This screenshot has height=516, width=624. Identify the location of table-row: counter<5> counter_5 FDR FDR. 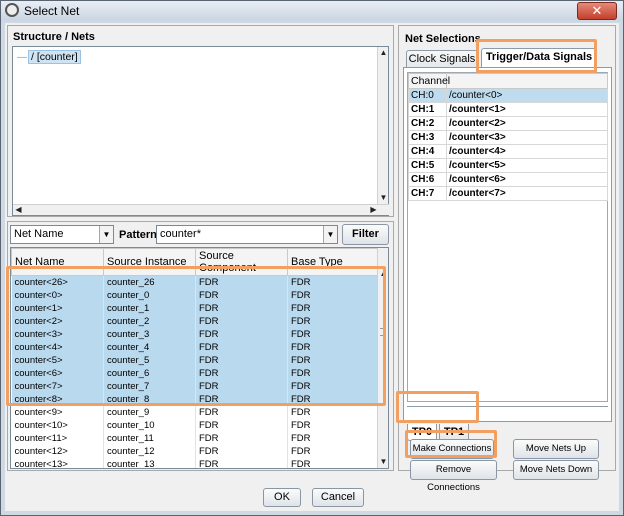
(195, 360).